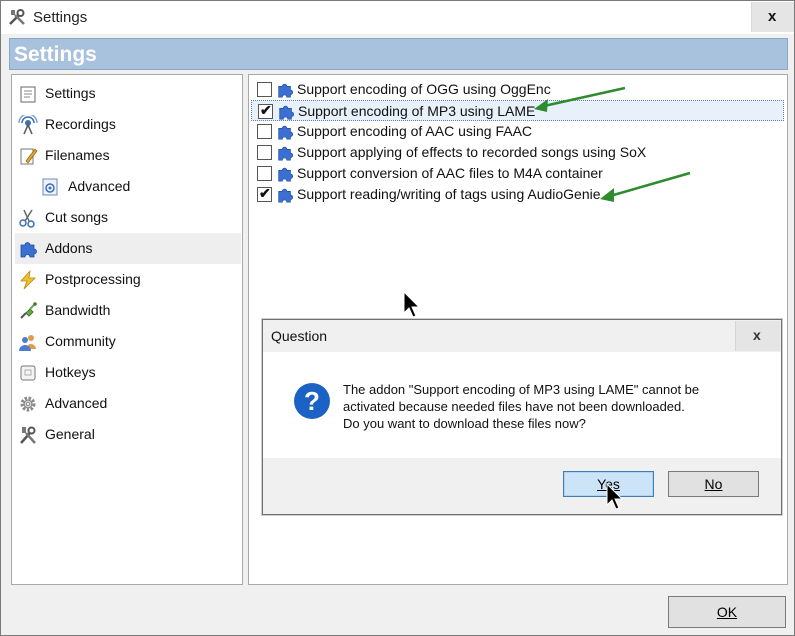  What do you see at coordinates (27, 218) in the screenshot?
I see `scissors-icon` at bounding box center [27, 218].